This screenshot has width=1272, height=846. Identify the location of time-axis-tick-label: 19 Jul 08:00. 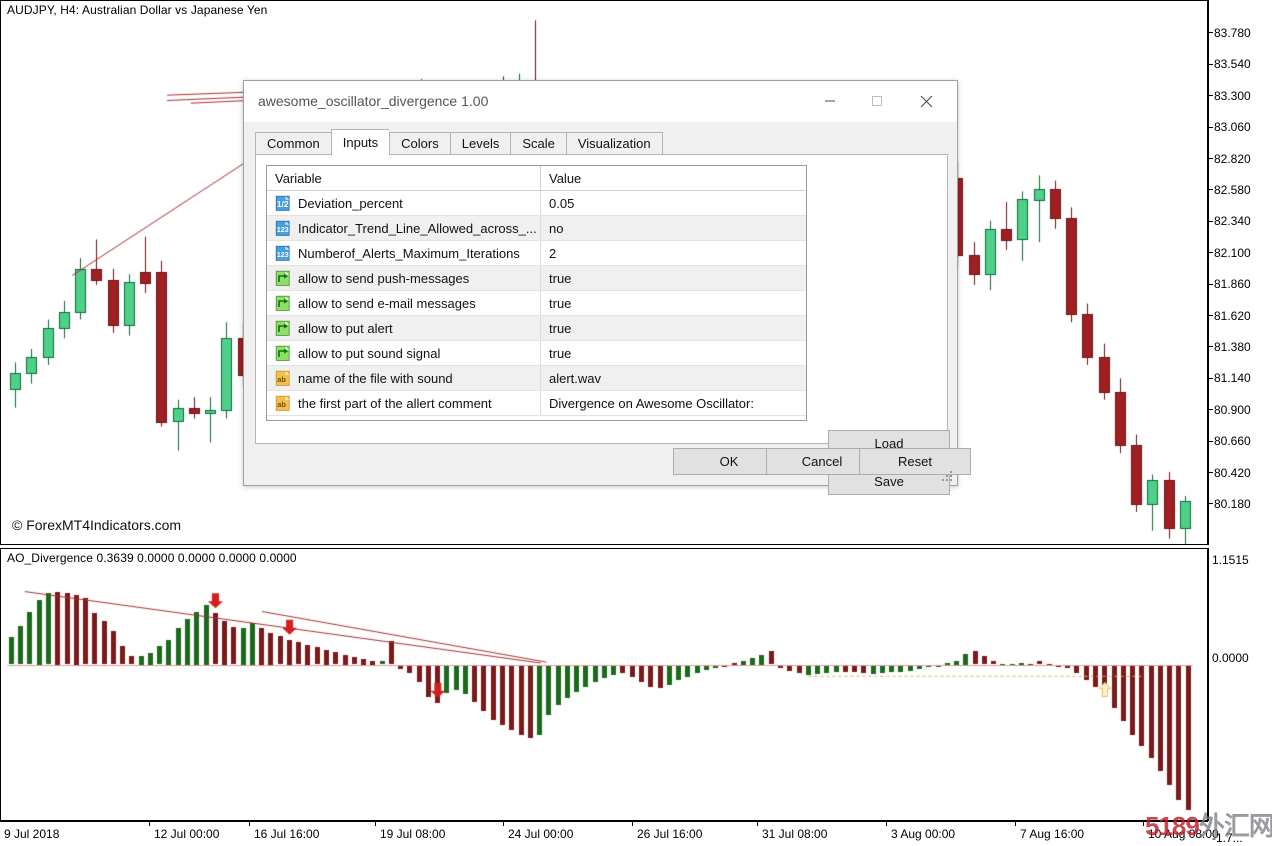
(413, 834).